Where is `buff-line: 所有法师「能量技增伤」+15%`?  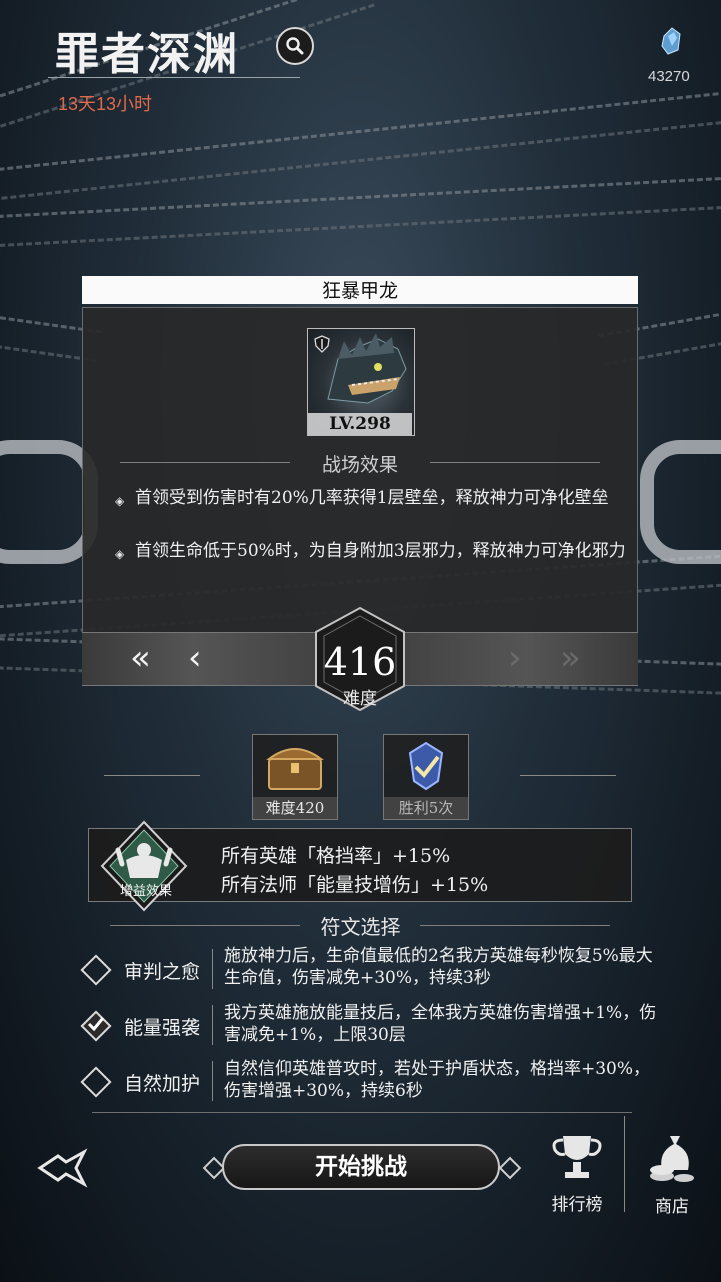 buff-line: 所有法师「能量技增伤」+15% is located at coordinates (355, 885).